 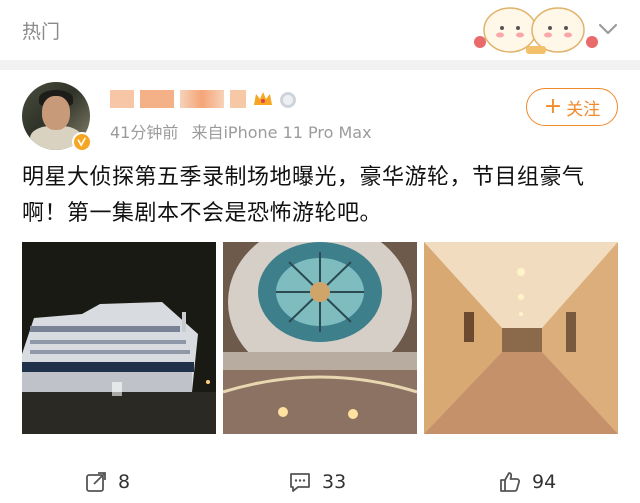 I want to click on repost-button: 8, so click(x=107, y=482).